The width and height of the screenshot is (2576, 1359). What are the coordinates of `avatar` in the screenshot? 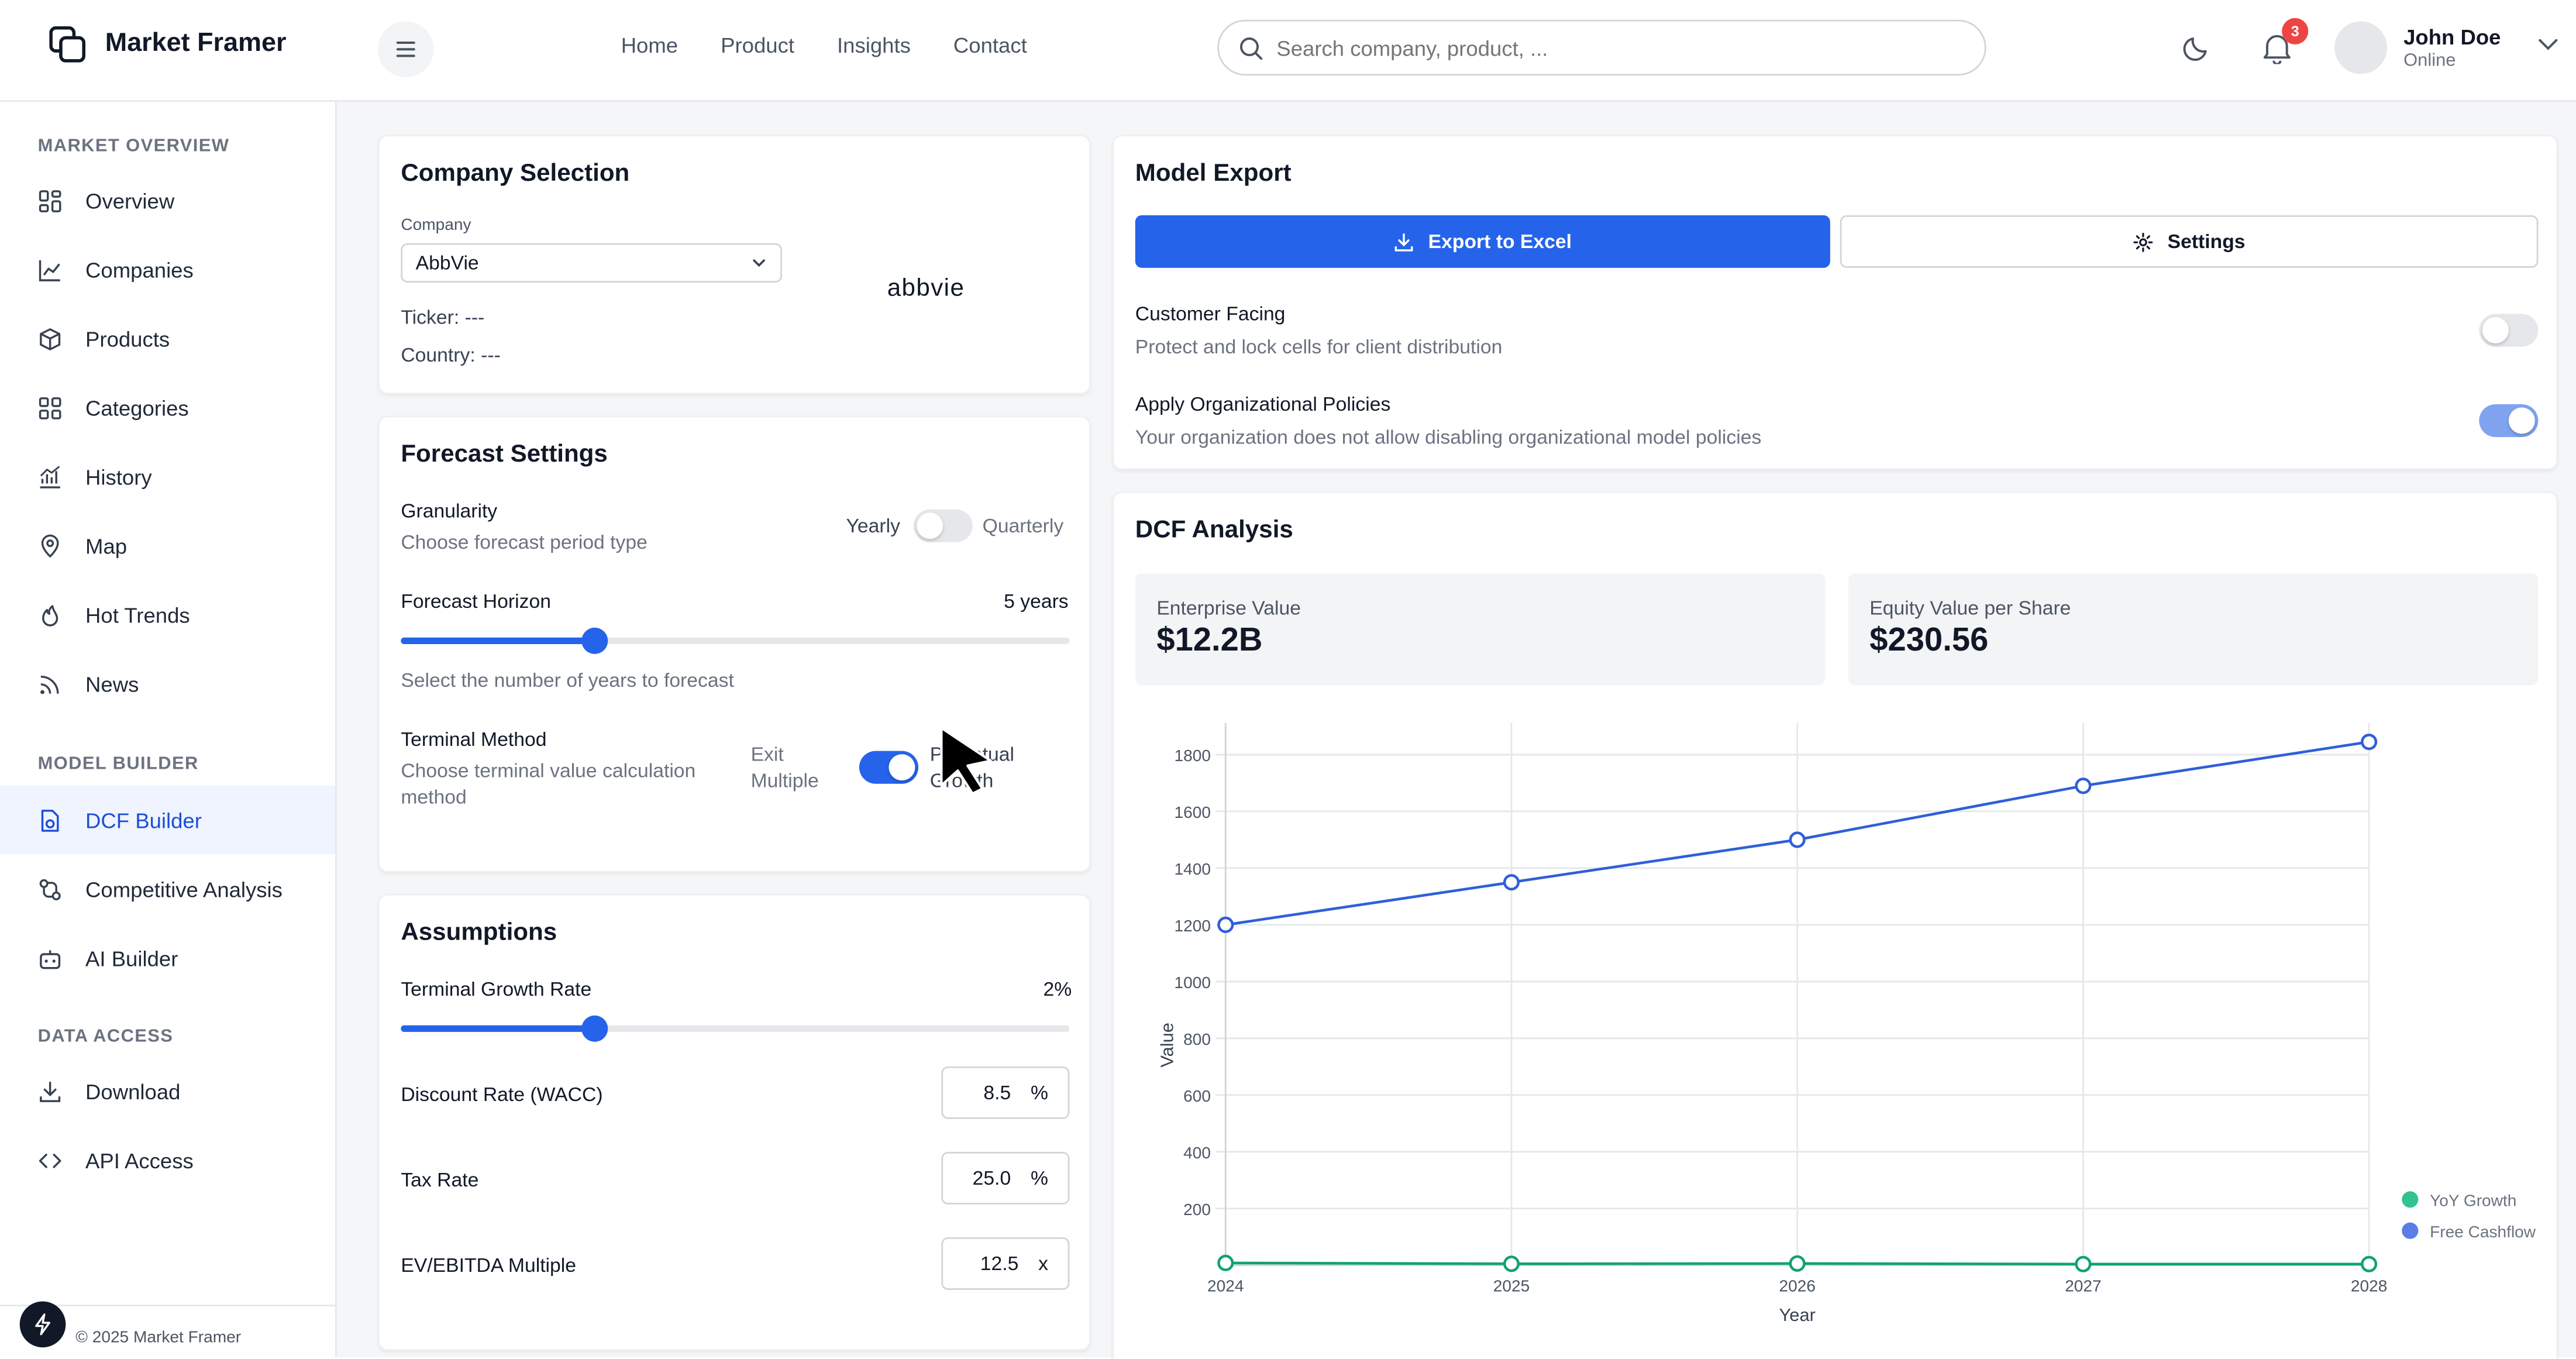 It's located at (2361, 47).